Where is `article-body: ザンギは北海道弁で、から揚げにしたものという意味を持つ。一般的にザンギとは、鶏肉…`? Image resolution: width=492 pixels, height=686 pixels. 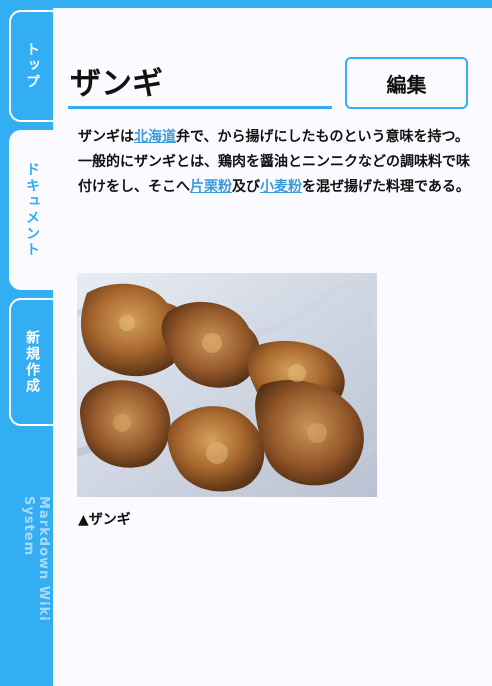 article-body: ザンギは北海道弁で、から揚げにしたものという意味を持つ。一般的にザンギとは、鶏肉… is located at coordinates (274, 162).